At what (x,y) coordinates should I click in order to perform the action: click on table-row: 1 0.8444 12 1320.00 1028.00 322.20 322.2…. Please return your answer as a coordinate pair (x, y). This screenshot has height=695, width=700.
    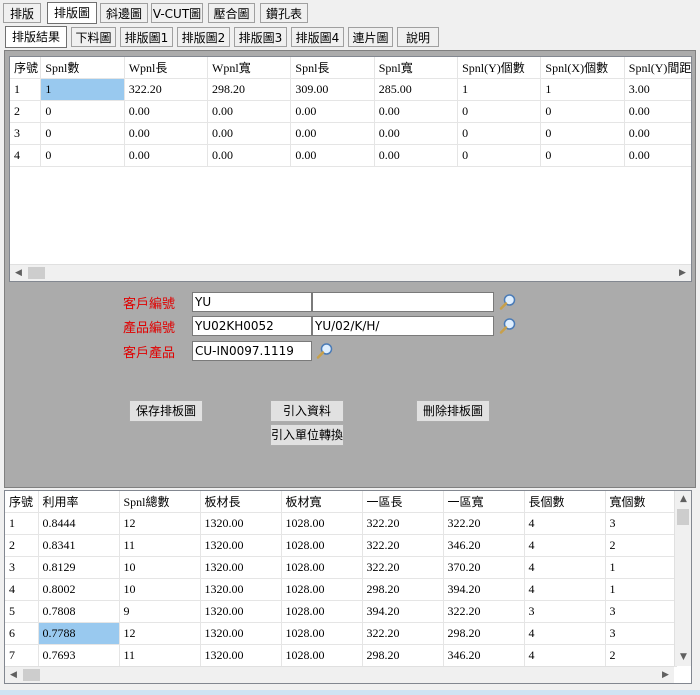
    Looking at the image, I should click on (341, 523).